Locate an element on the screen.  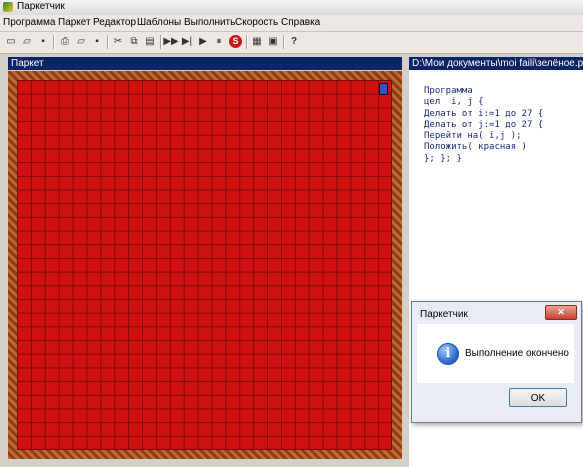
step-over-icon: ▶ is located at coordinates (203, 41).